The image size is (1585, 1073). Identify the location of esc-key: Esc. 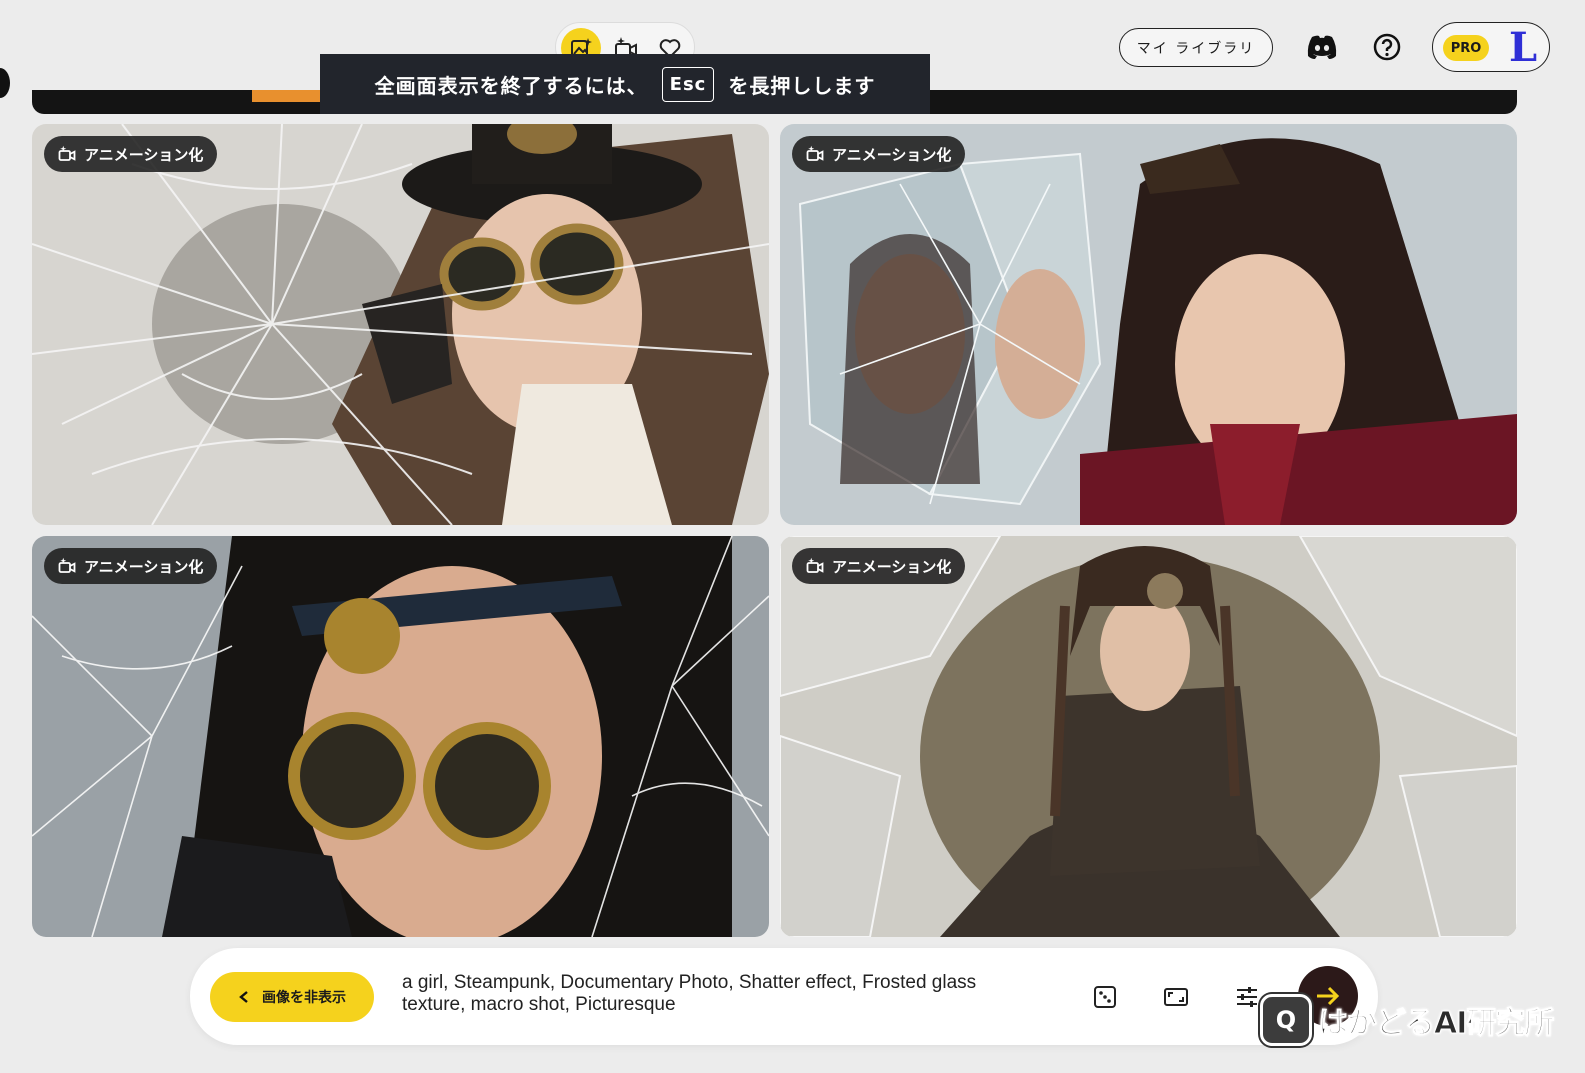
(688, 84).